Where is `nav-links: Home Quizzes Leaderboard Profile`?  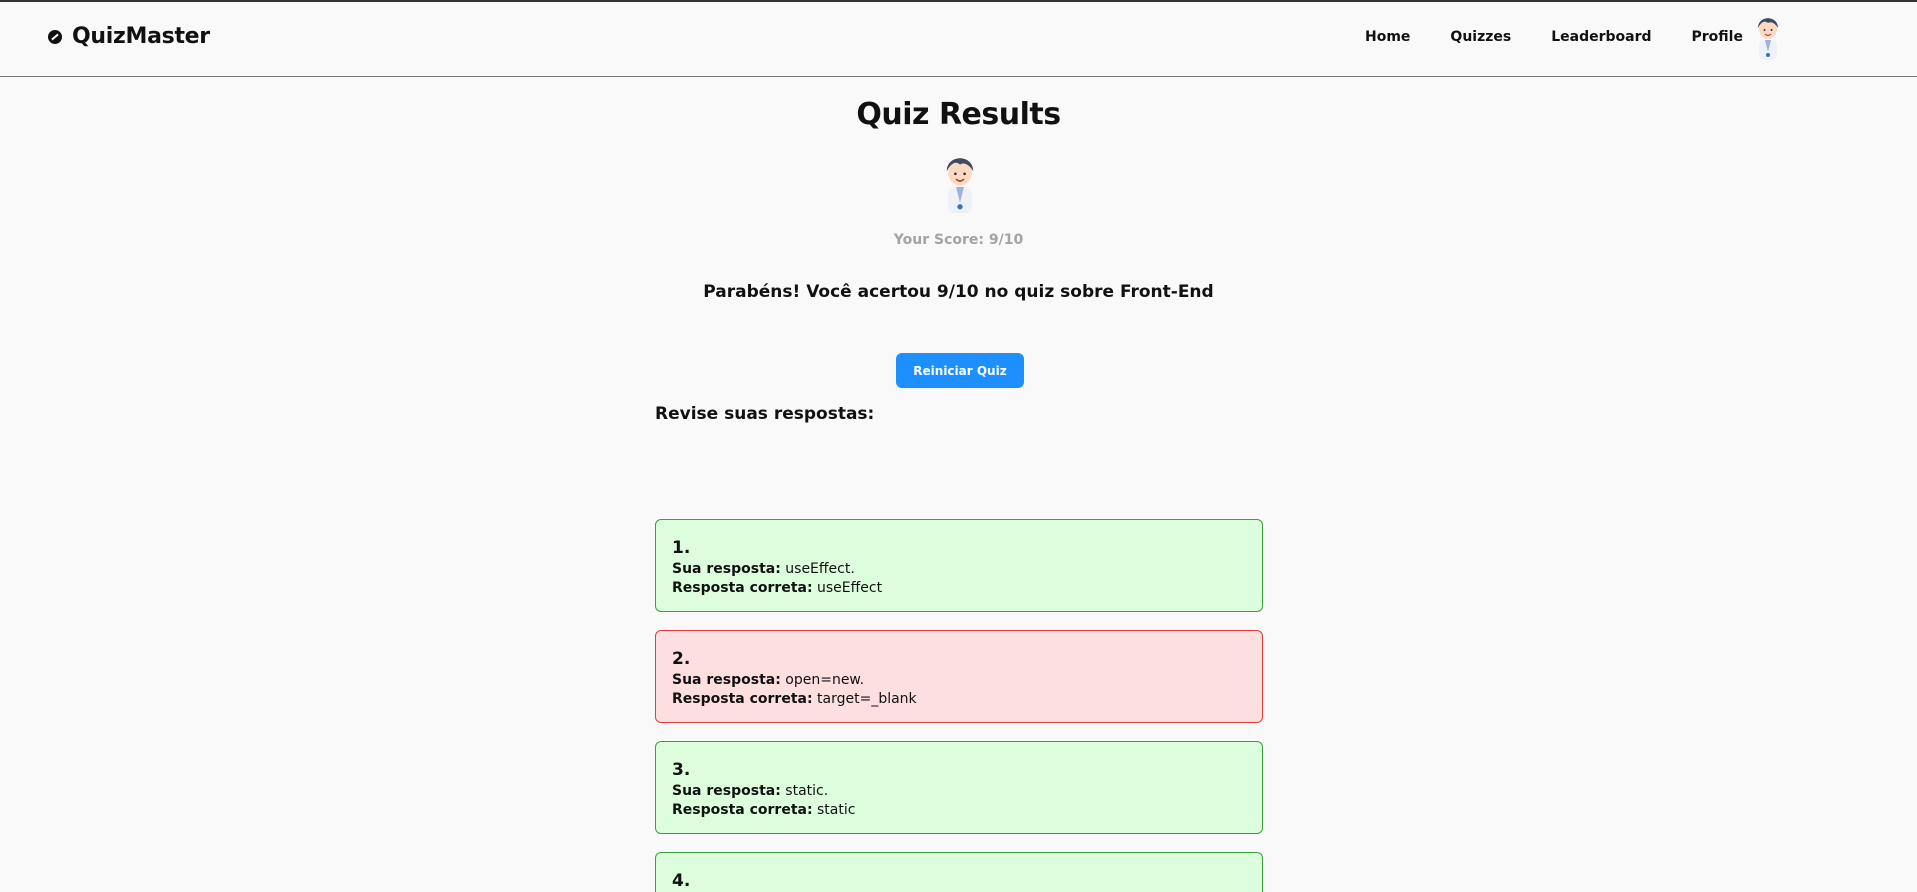 nav-links: Home Quizzes Leaderboard Profile is located at coordinates (1574, 37).